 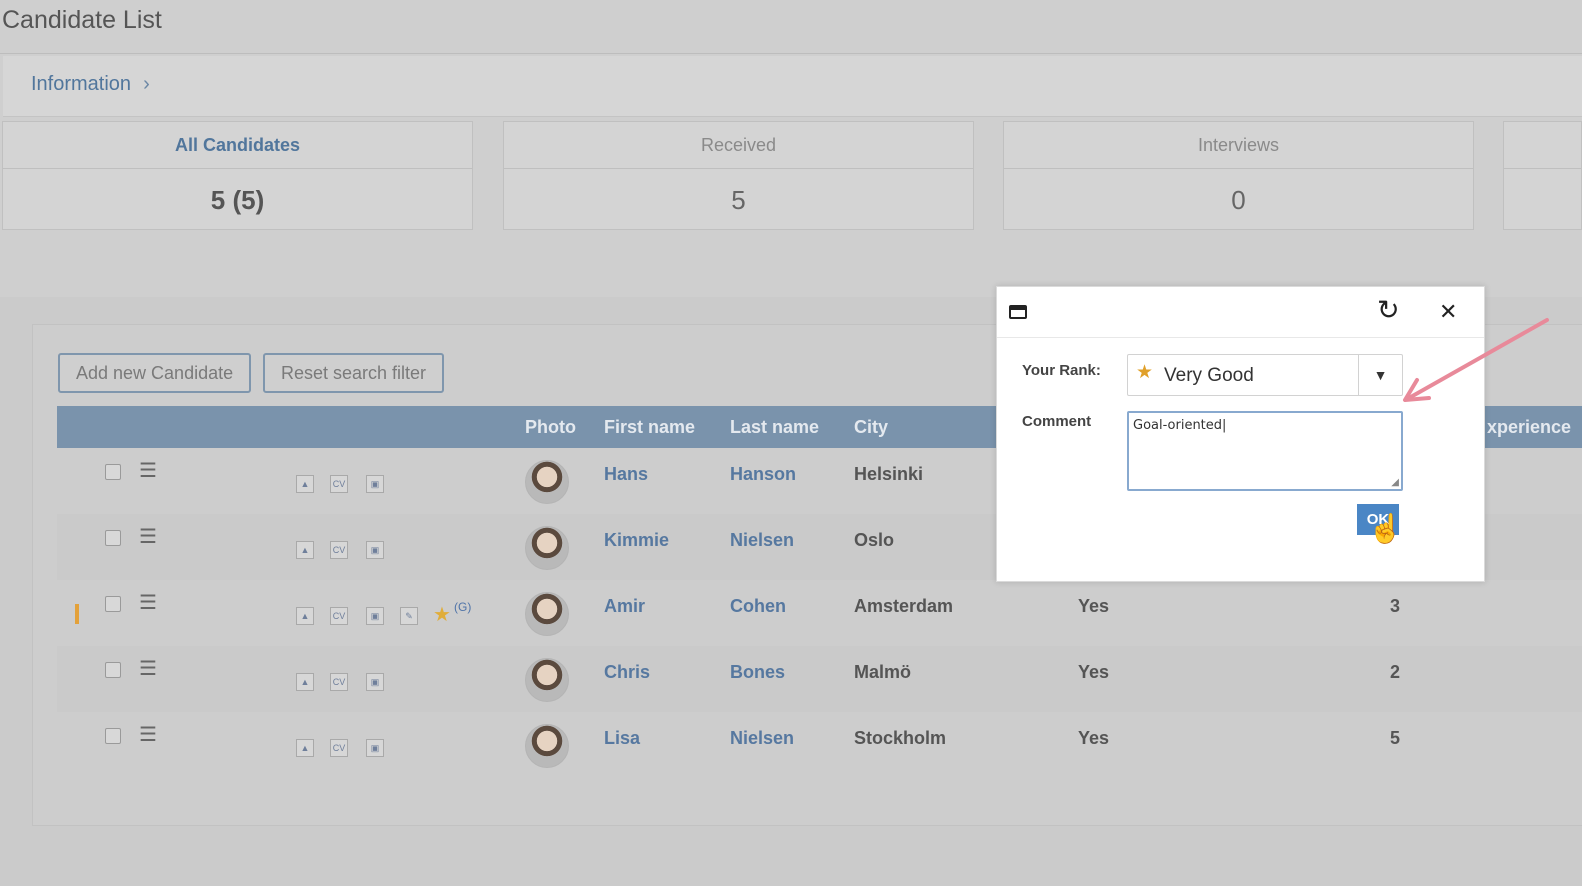 What do you see at coordinates (1476, 360) in the screenshot?
I see `annotation-arrow-icon` at bounding box center [1476, 360].